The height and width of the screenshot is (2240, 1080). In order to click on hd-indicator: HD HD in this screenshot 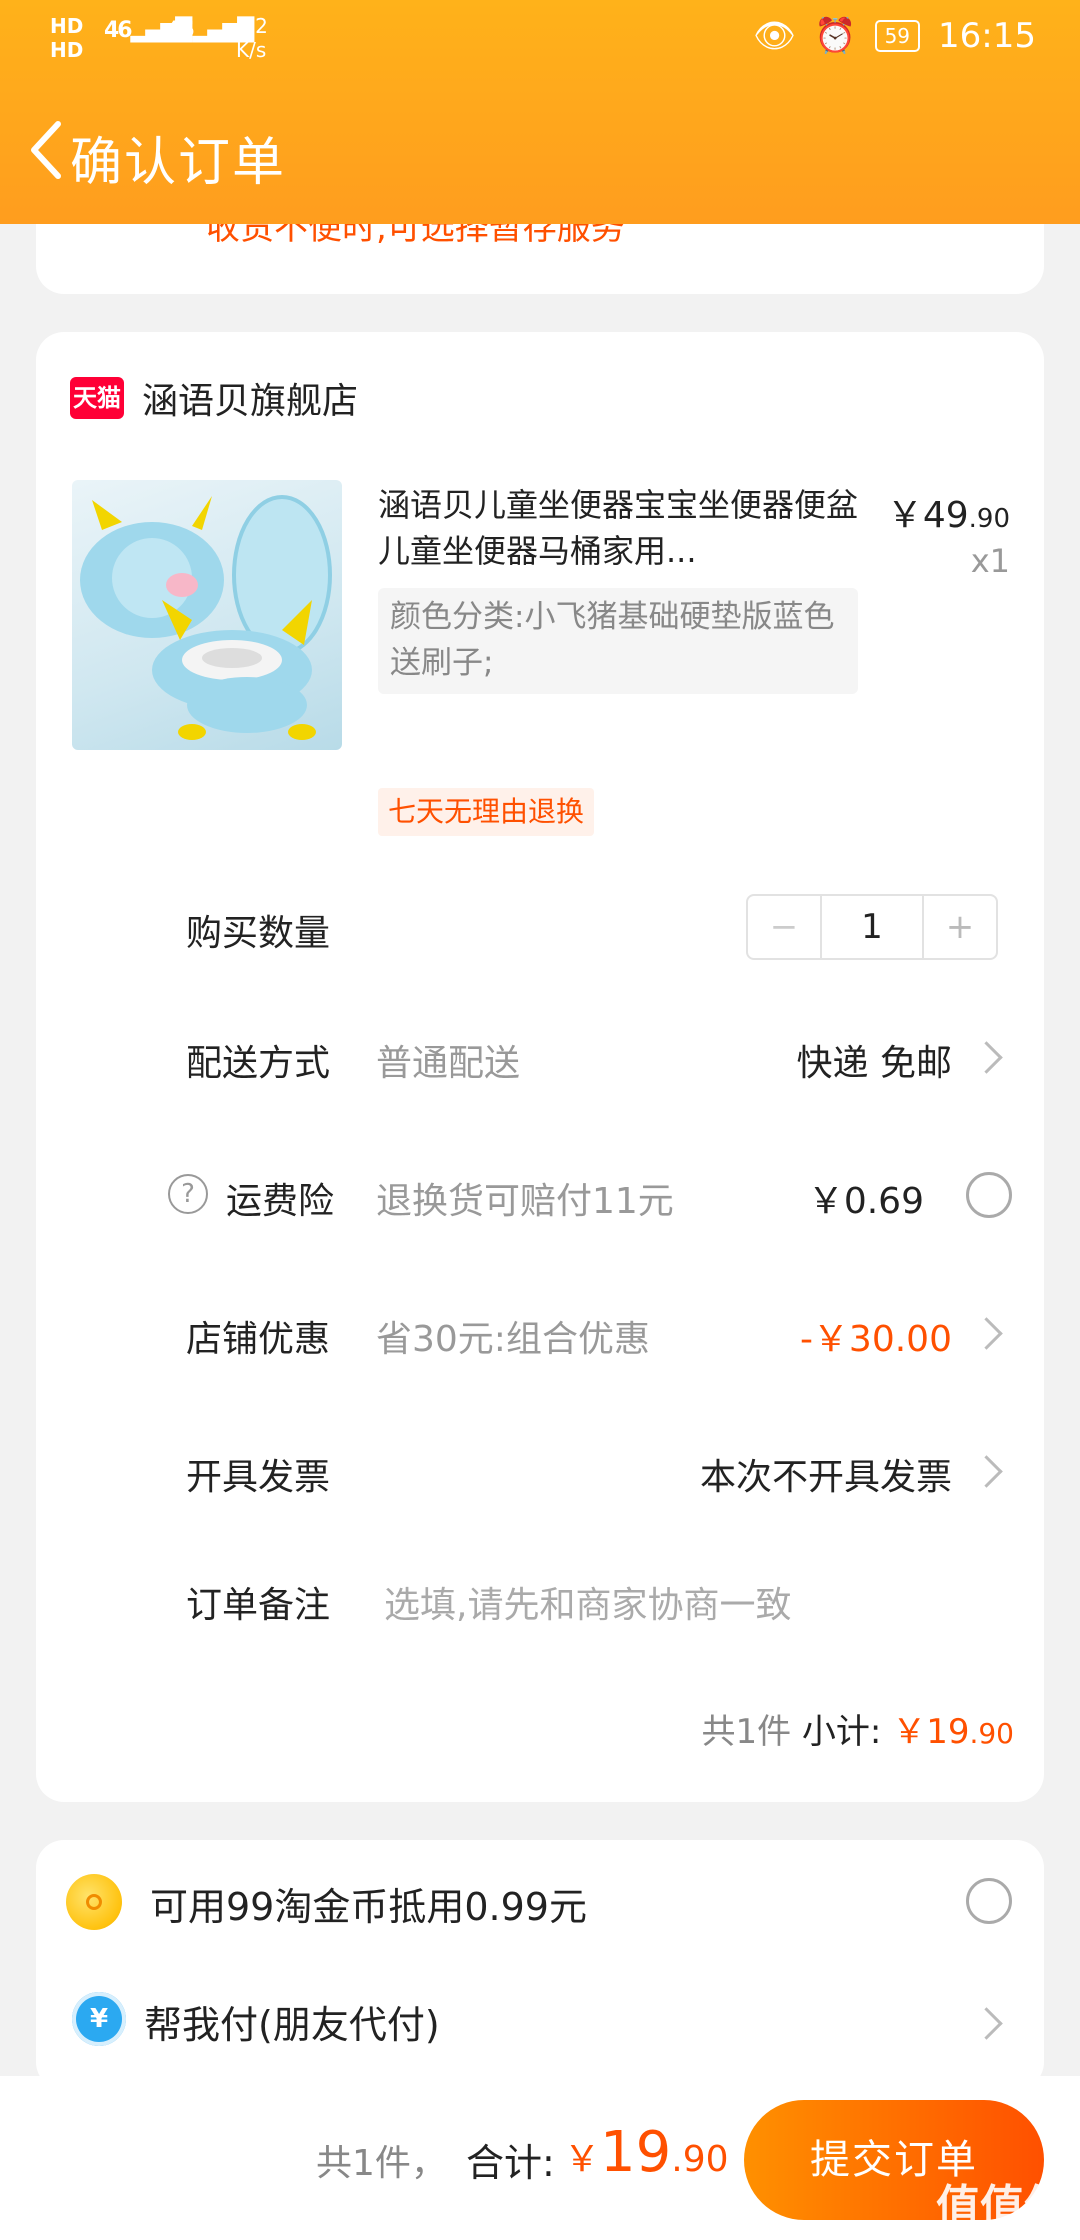, I will do `click(67, 38)`.